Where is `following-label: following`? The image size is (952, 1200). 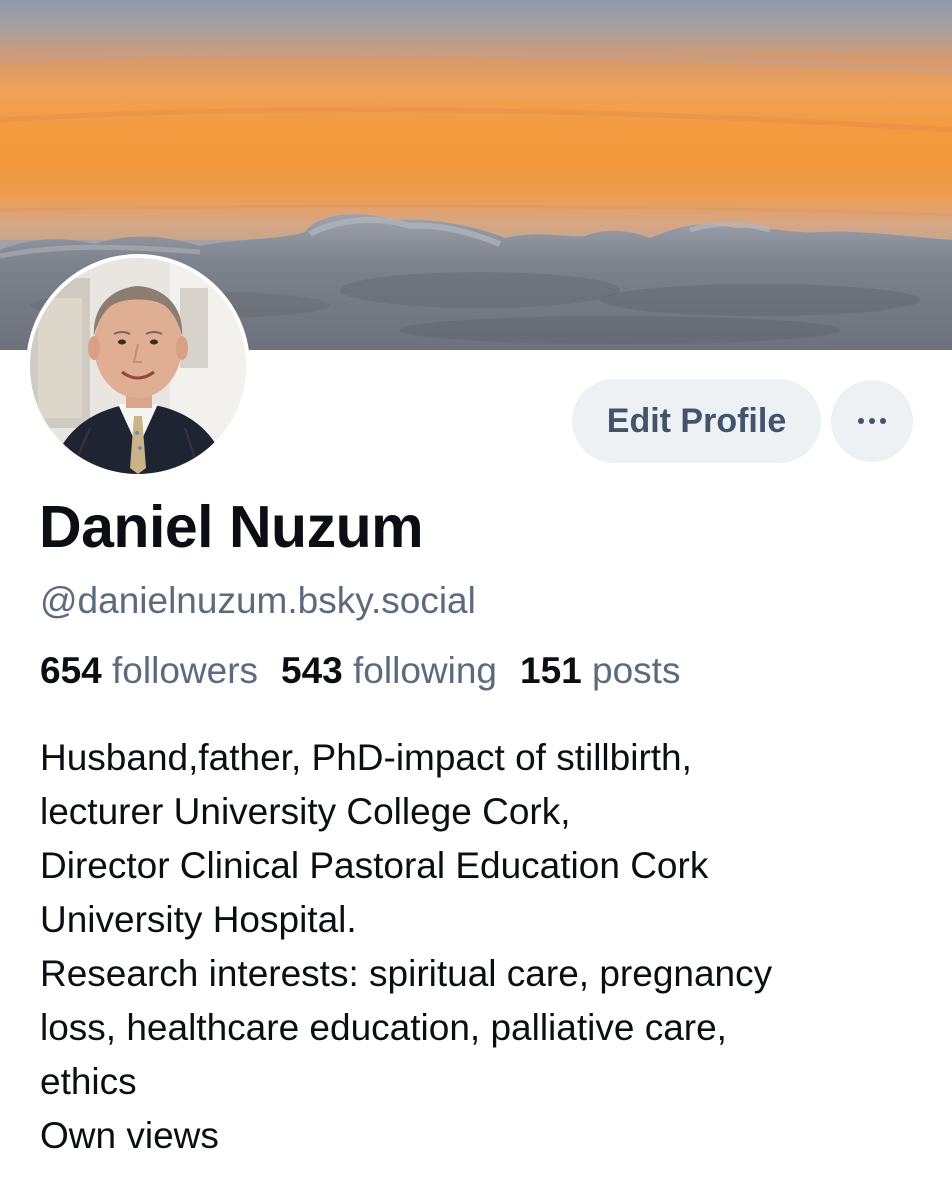 following-label: following is located at coordinates (425, 670).